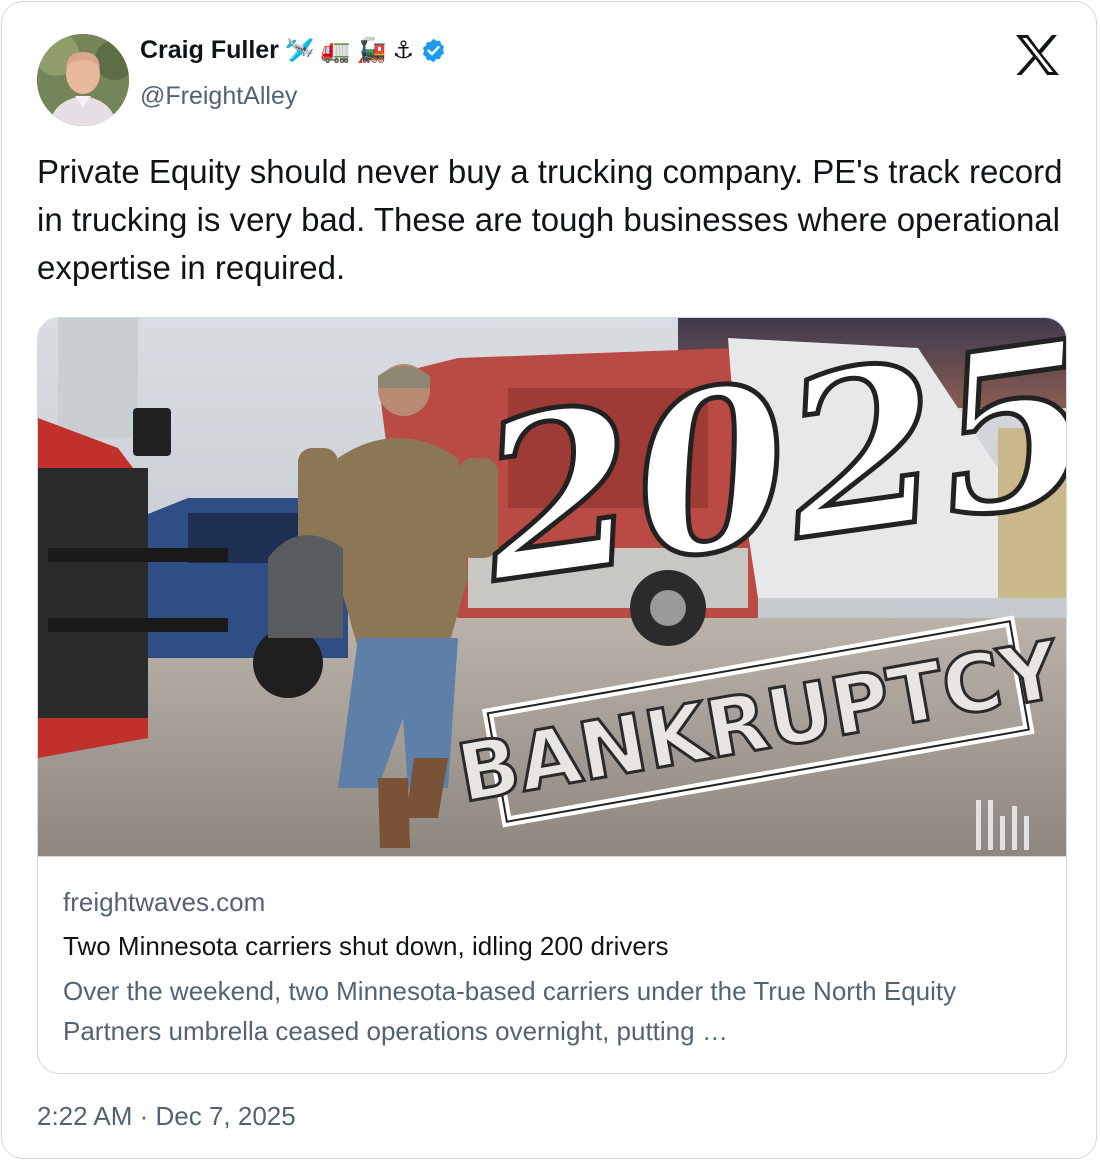 This screenshot has width=1100, height=1162. I want to click on anchor-emoji: ⚓, so click(403, 50).